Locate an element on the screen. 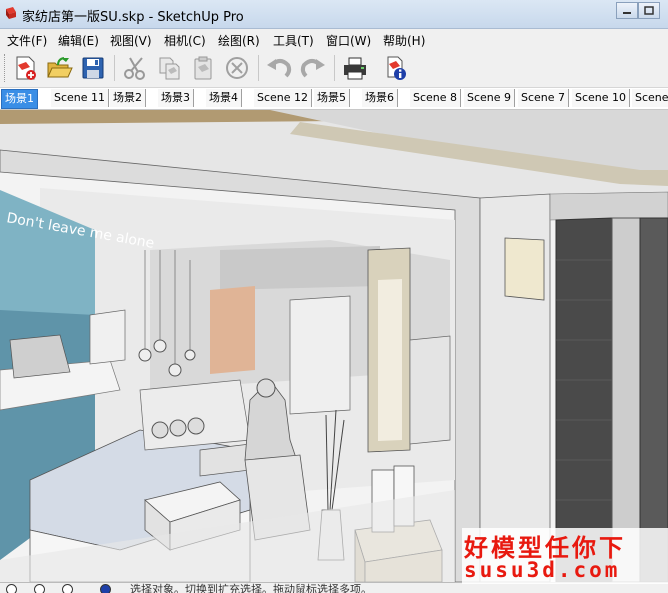  open-button is located at coordinates (59, 68).